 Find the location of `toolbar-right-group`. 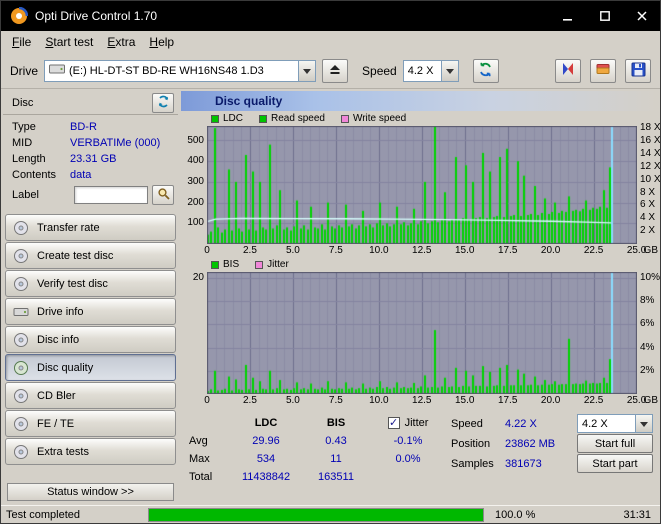

toolbar-right-group is located at coordinates (603, 70).